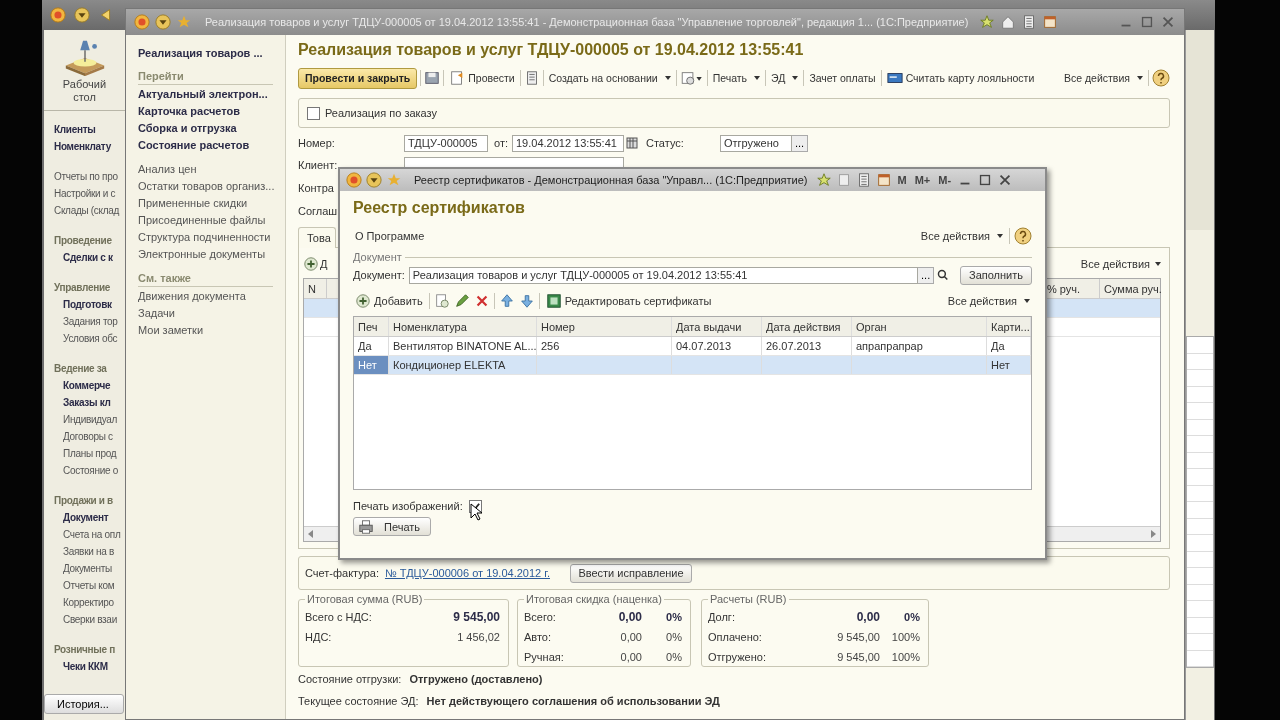 This screenshot has height=720, width=1280. What do you see at coordinates (996, 275) in the screenshot?
I see `fill-button: Заполнить` at bounding box center [996, 275].